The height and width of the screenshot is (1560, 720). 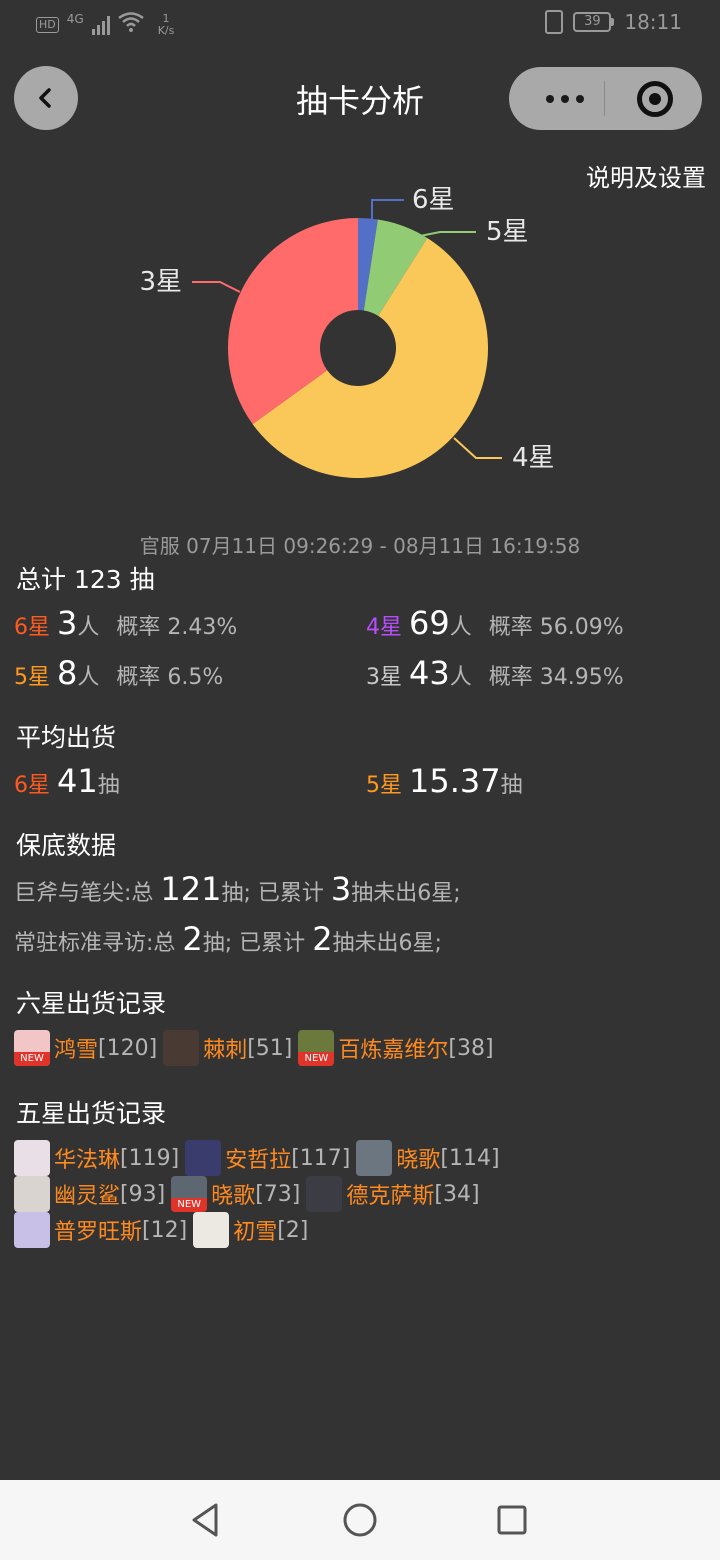 I want to click on record-item: 幽灵鲨 [93], so click(x=89, y=1194).